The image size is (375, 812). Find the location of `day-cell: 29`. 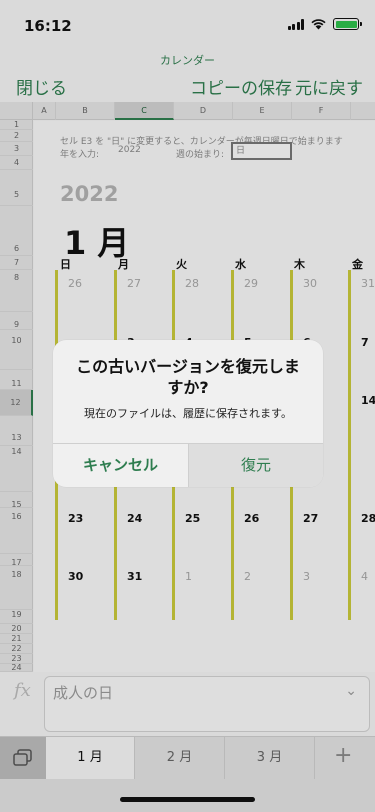

day-cell: 29 is located at coordinates (251, 283).